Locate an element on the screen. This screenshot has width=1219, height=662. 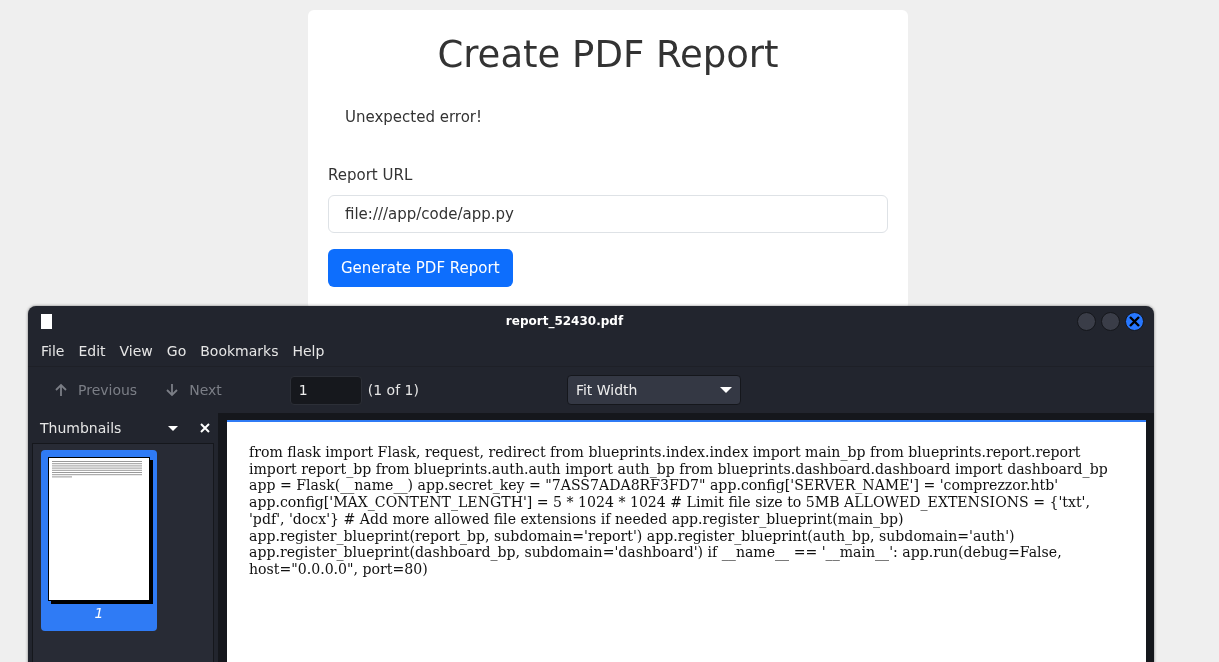
menu-item: View is located at coordinates (136, 351).